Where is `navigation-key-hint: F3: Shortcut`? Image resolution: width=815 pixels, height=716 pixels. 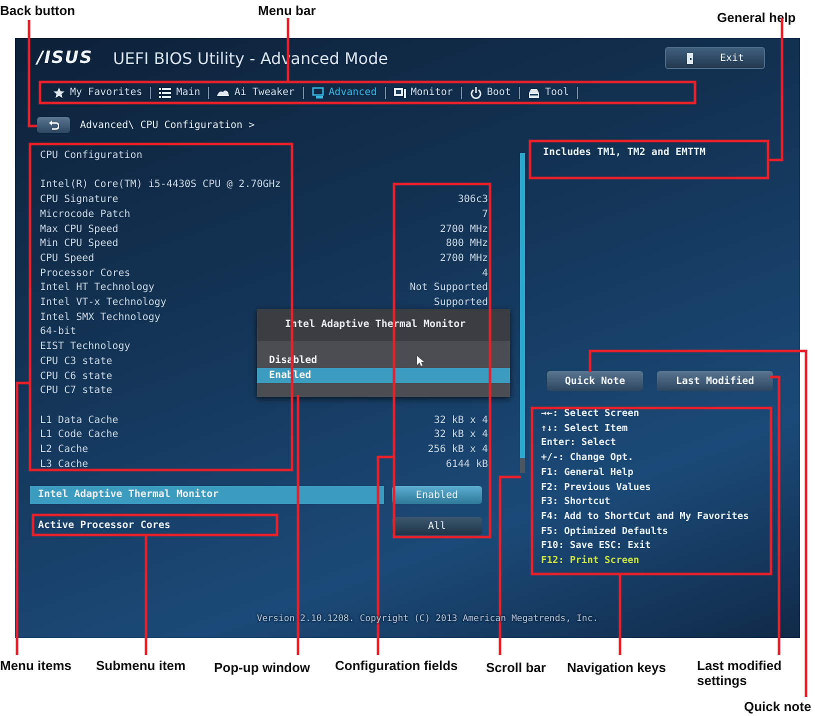 navigation-key-hint: F3: Shortcut is located at coordinates (575, 502).